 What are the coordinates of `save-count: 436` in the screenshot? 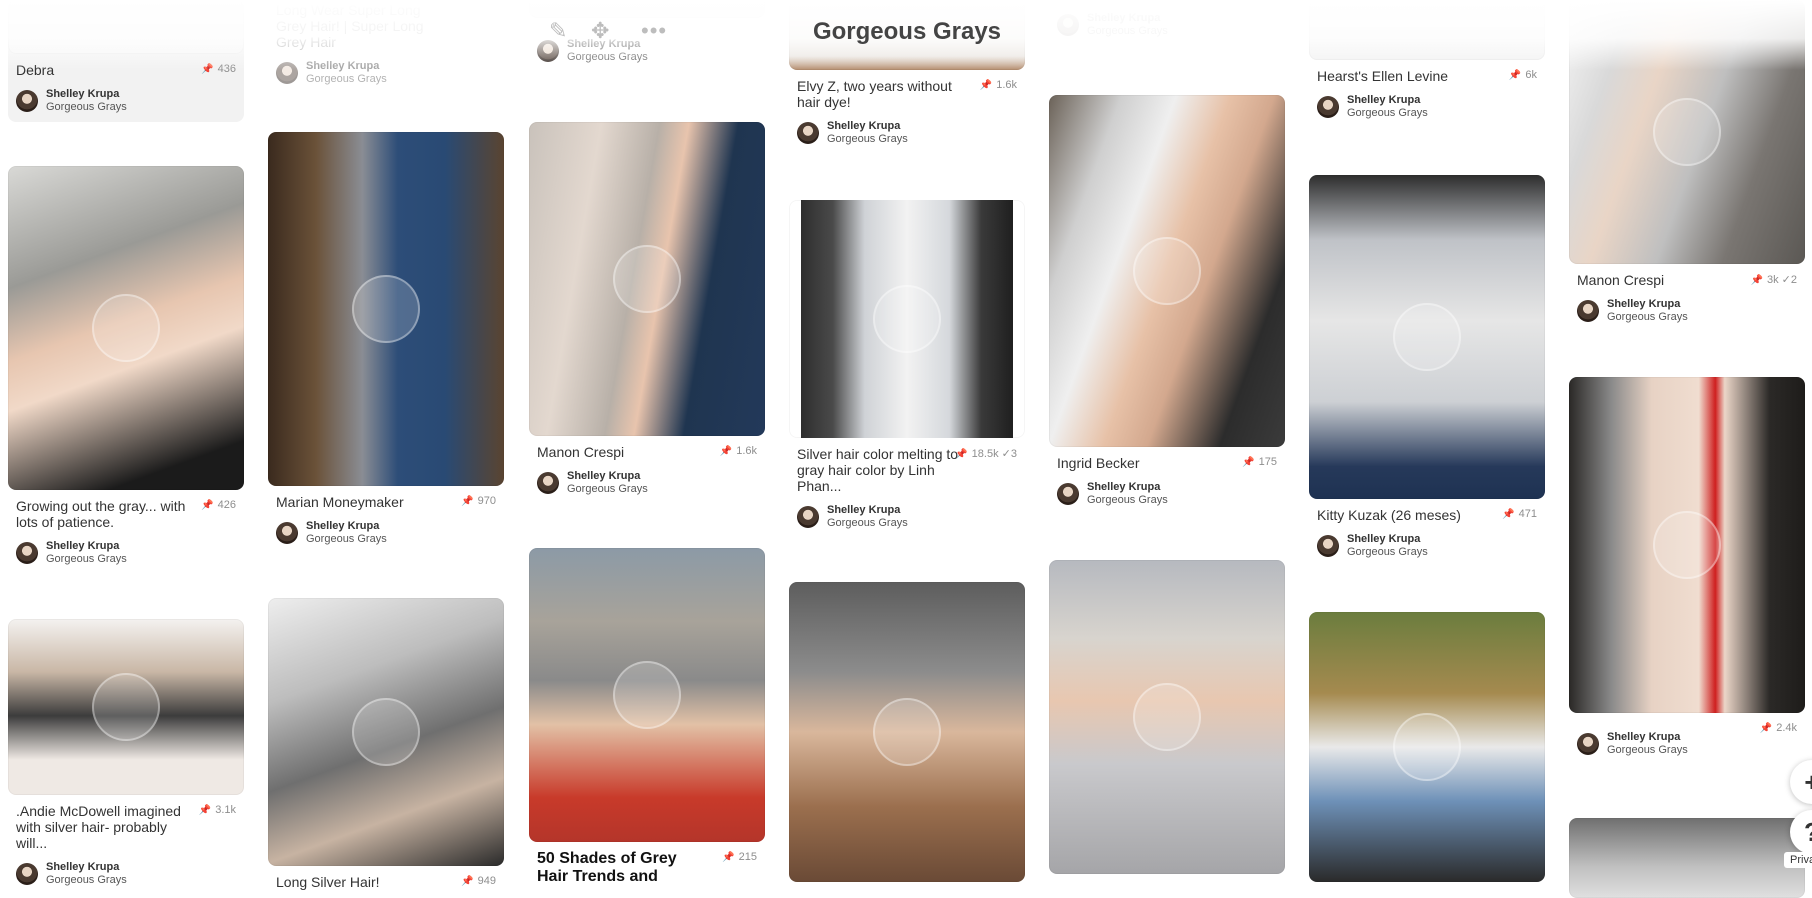 It's located at (226, 69).